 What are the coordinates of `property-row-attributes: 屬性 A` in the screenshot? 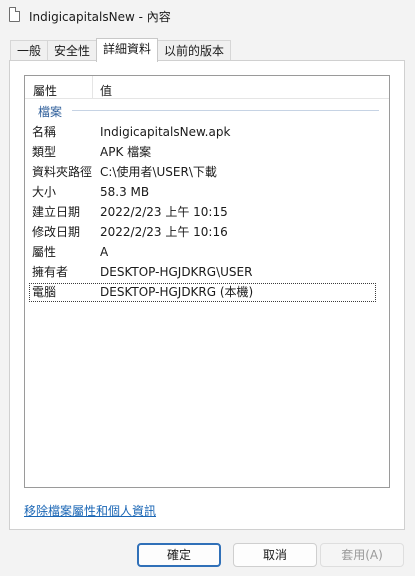 It's located at (202, 252).